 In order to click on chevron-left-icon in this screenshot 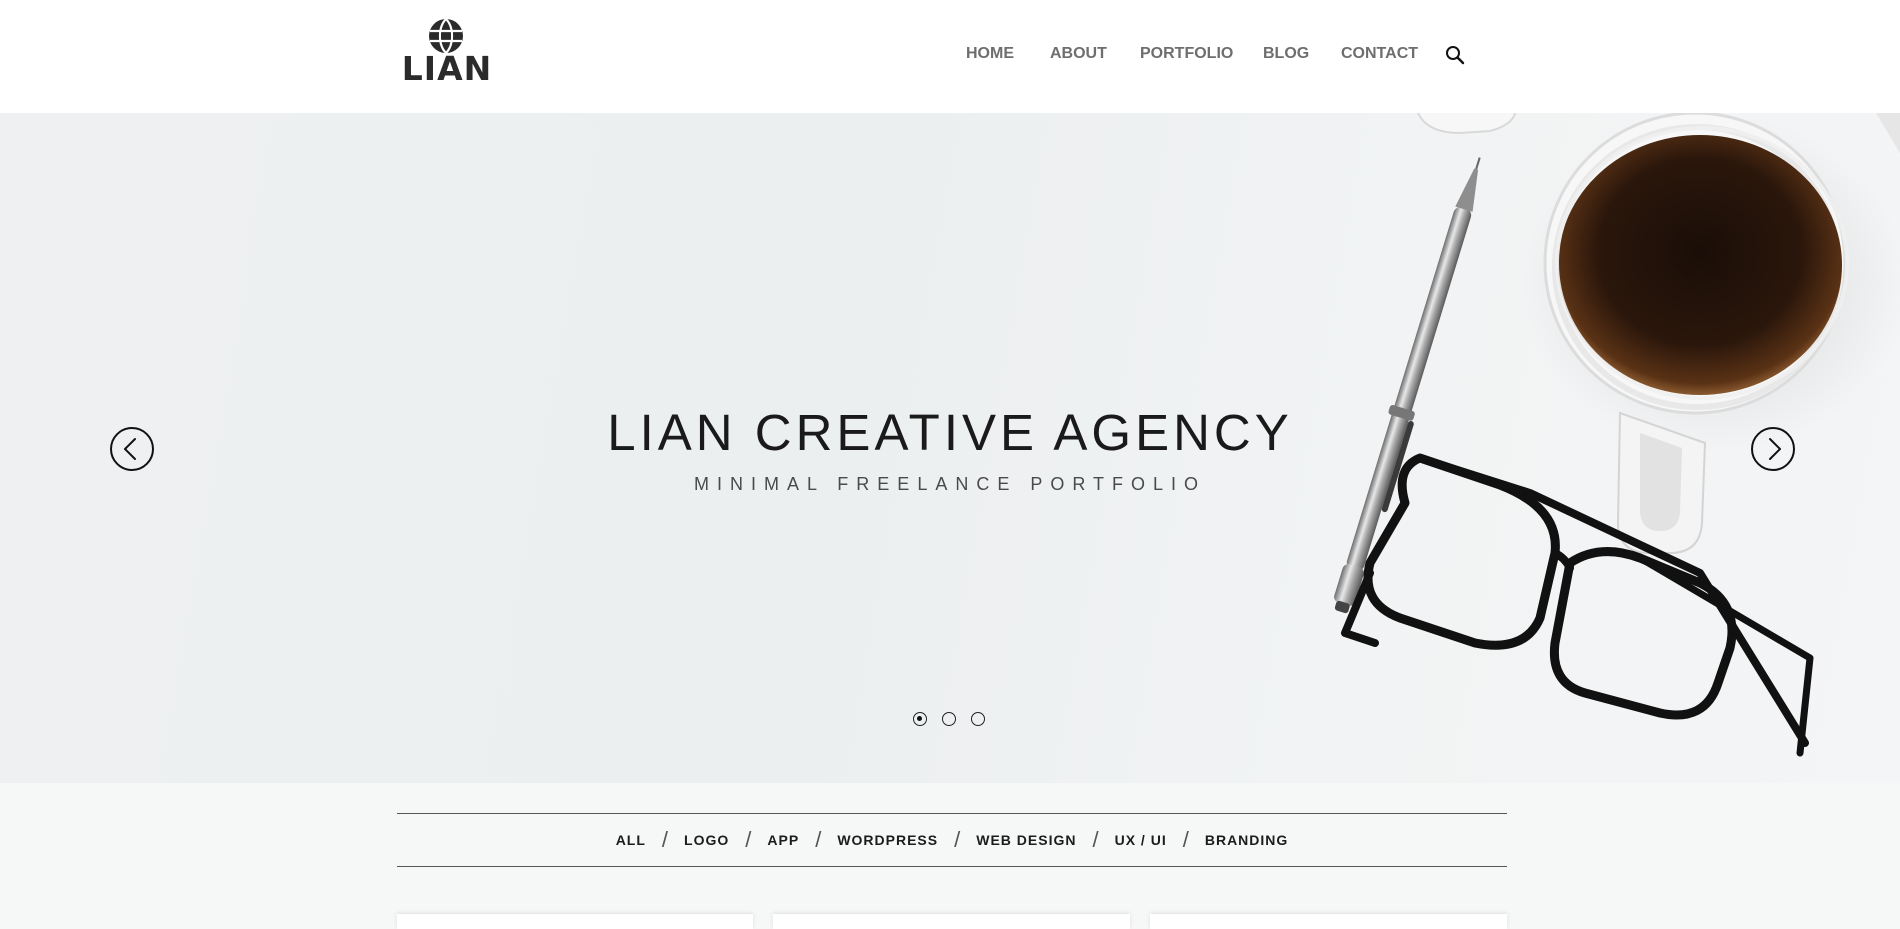, I will do `click(130, 449)`.